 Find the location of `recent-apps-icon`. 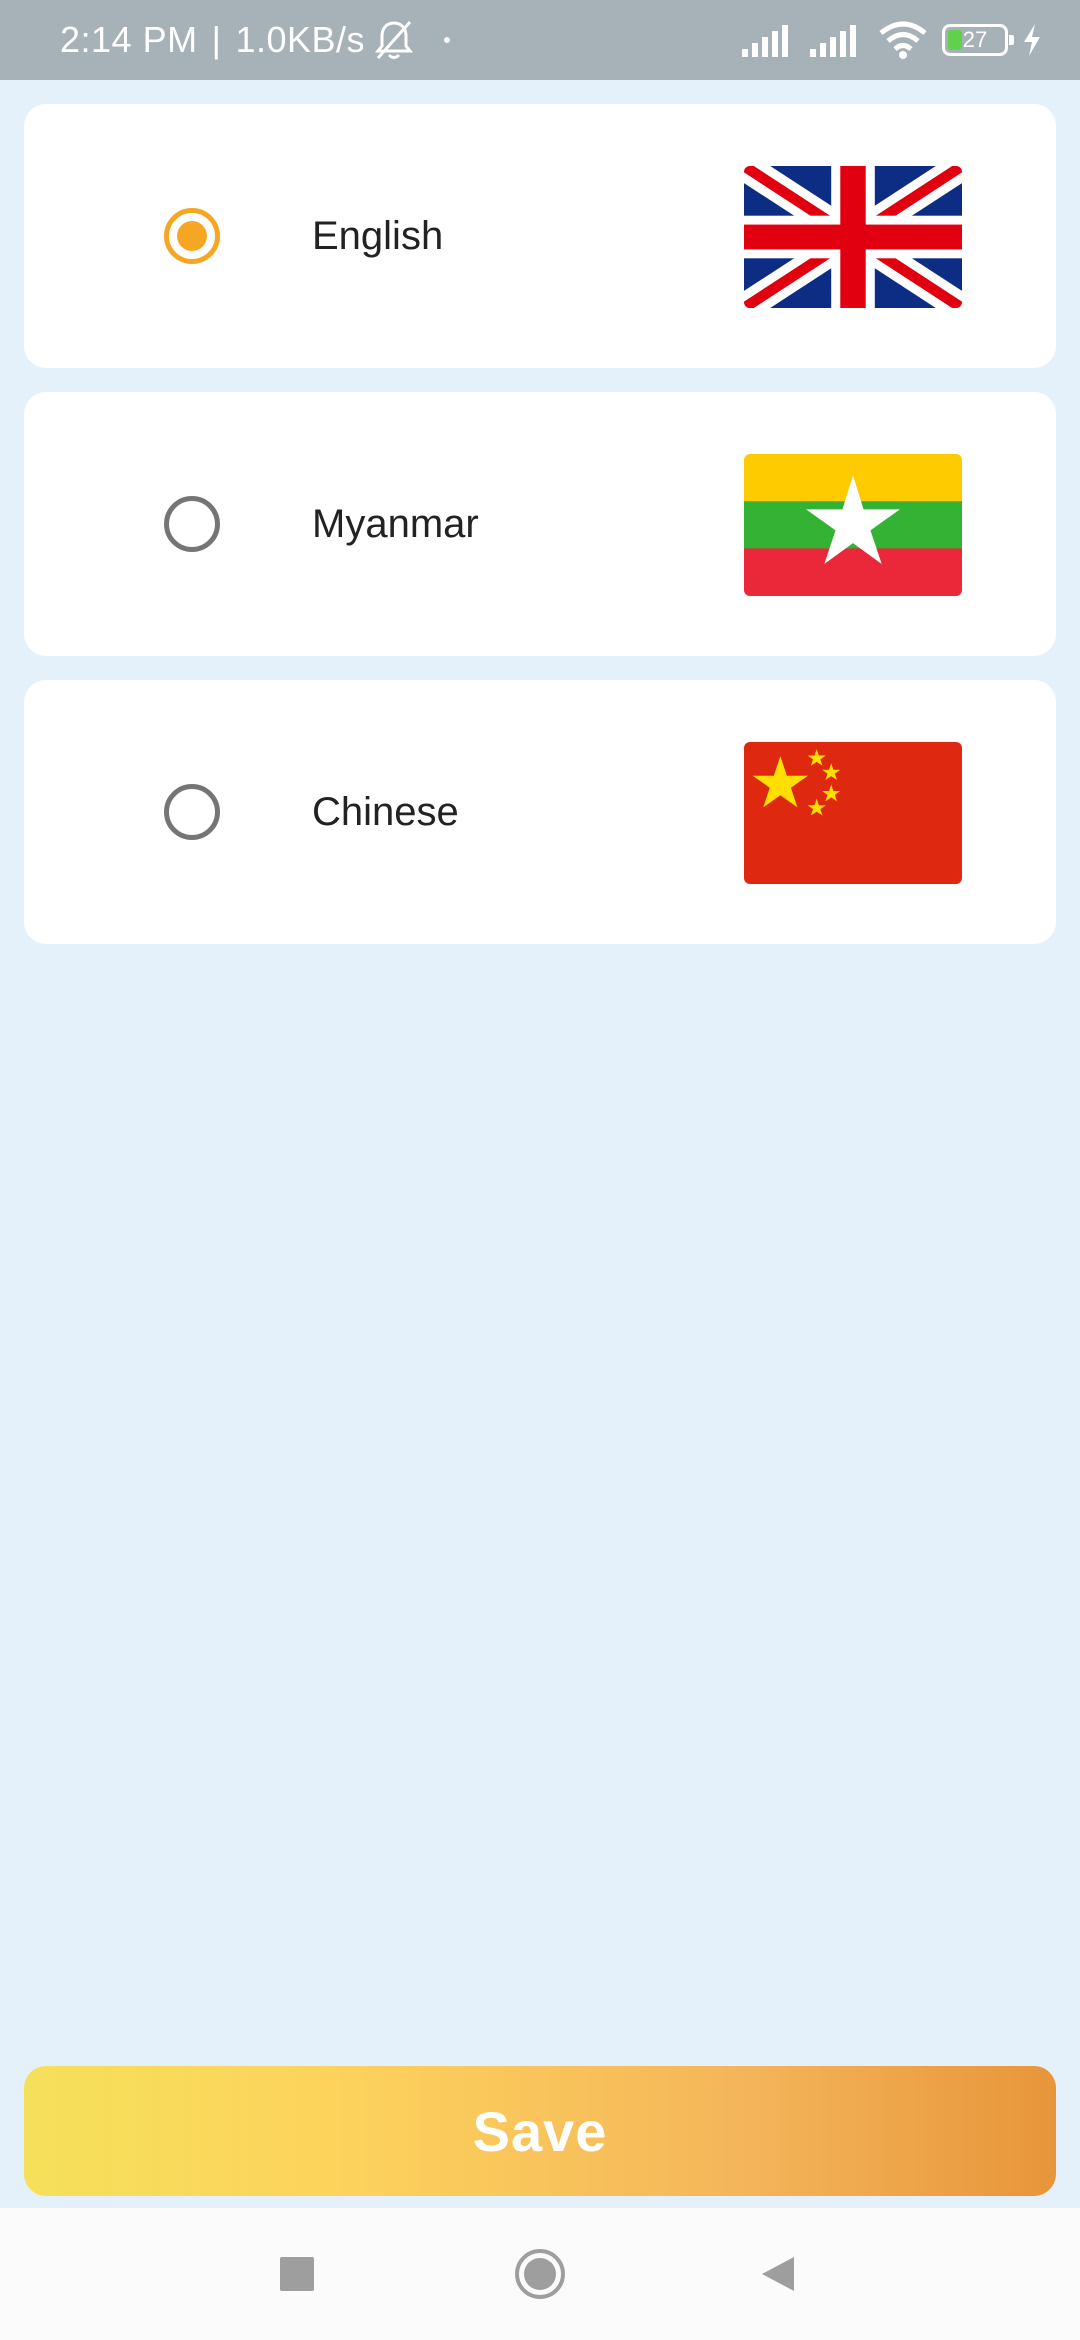

recent-apps-icon is located at coordinates (297, 2274).